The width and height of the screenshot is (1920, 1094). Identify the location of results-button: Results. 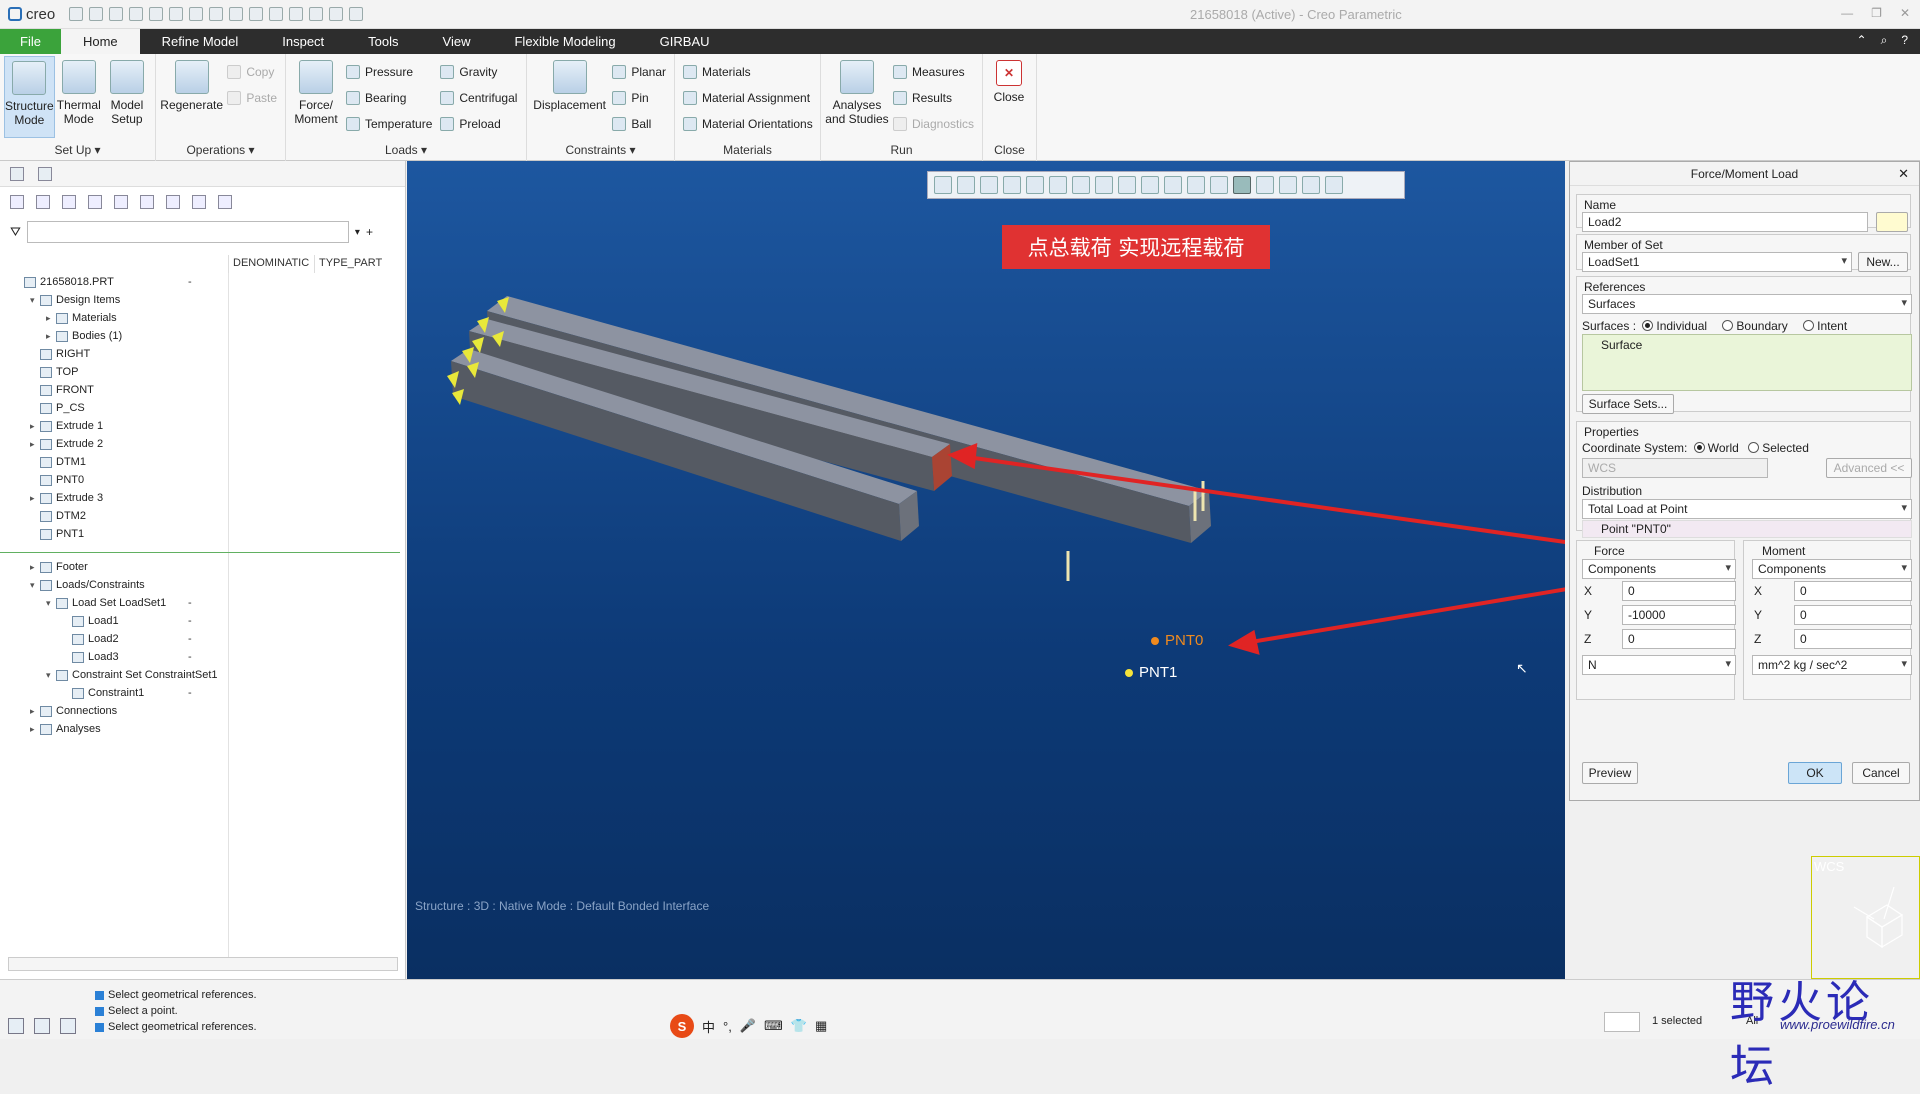
(933, 97).